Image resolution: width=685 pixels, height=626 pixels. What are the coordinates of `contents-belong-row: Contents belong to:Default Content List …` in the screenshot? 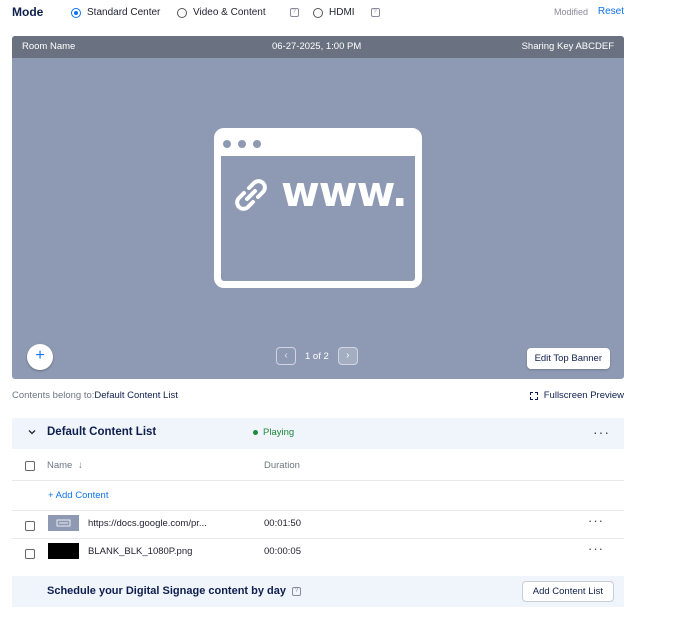 It's located at (318, 395).